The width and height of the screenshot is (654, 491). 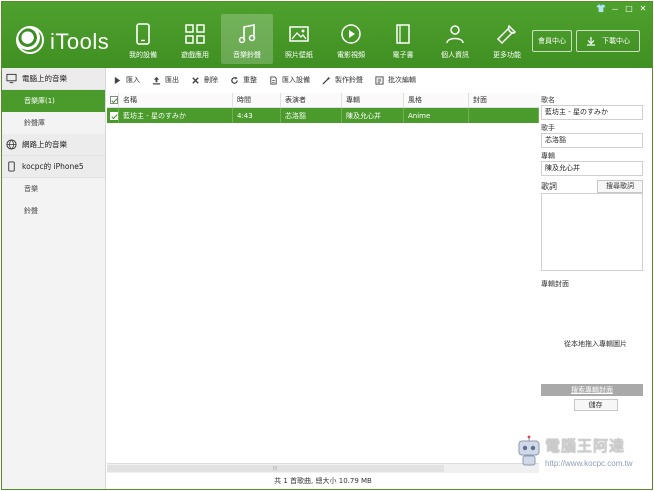 I want to click on sidebar-item-device-ringtone: 鈴聲, so click(x=53, y=211).